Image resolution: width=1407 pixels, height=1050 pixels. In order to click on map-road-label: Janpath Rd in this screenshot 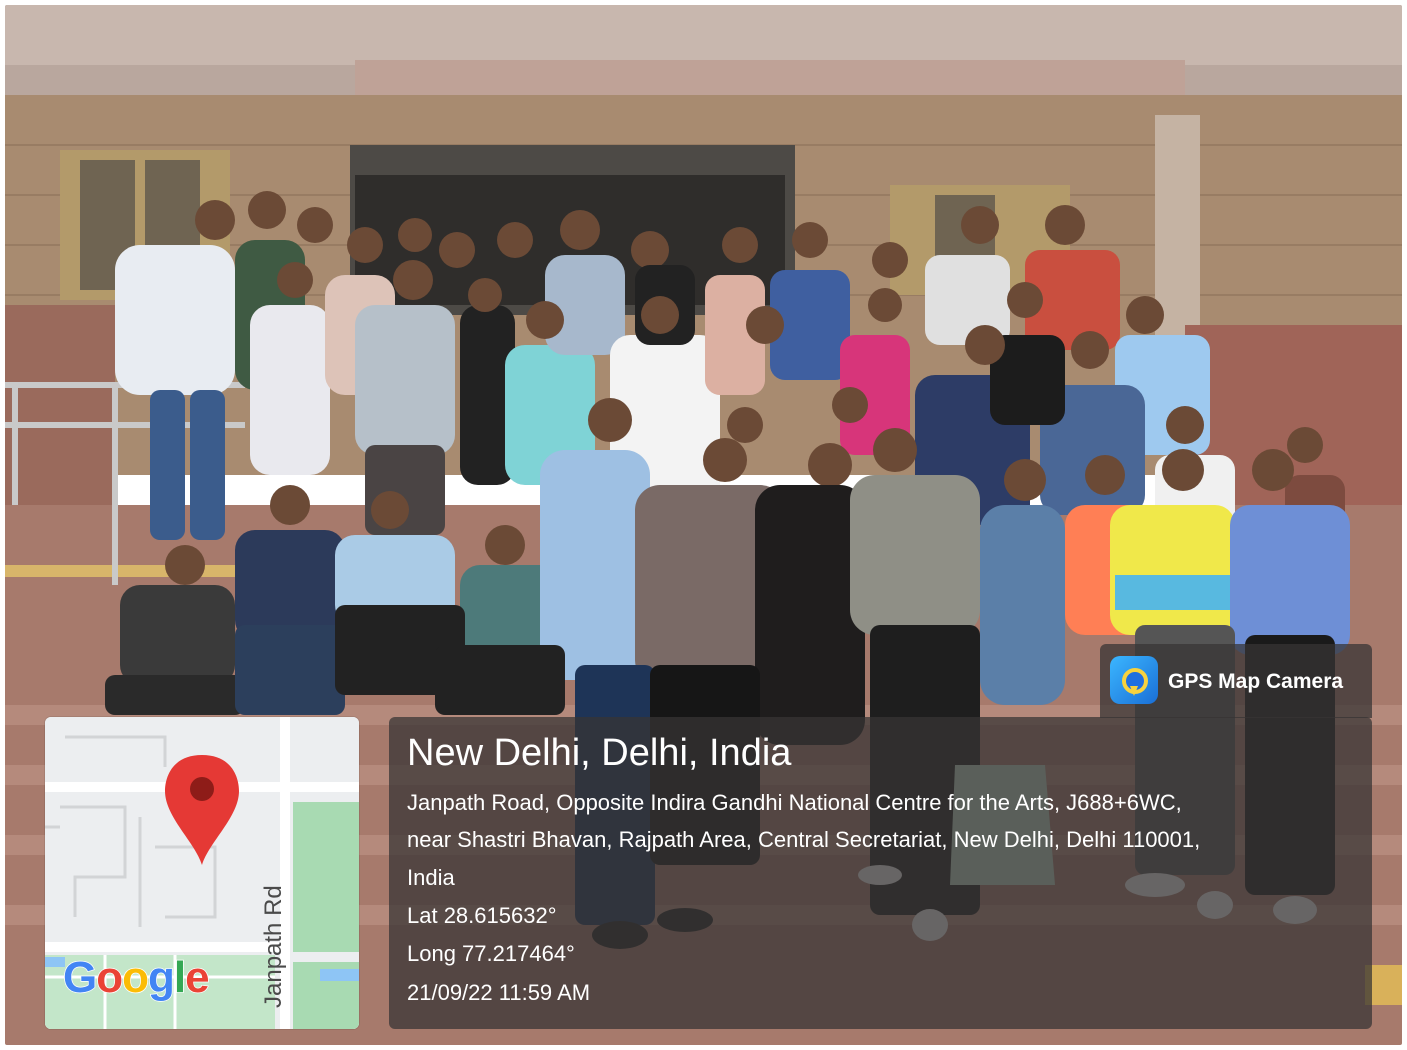, I will do `click(273, 946)`.